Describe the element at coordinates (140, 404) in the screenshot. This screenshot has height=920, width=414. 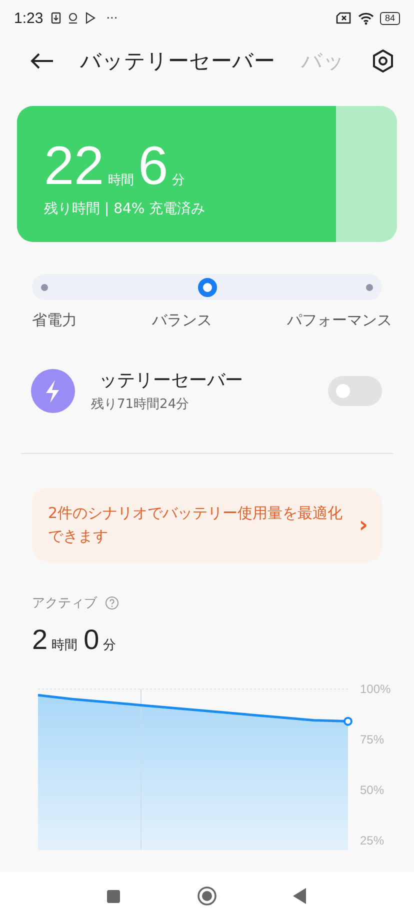
I see `saver-subtitle: 残り71時間24分` at that location.